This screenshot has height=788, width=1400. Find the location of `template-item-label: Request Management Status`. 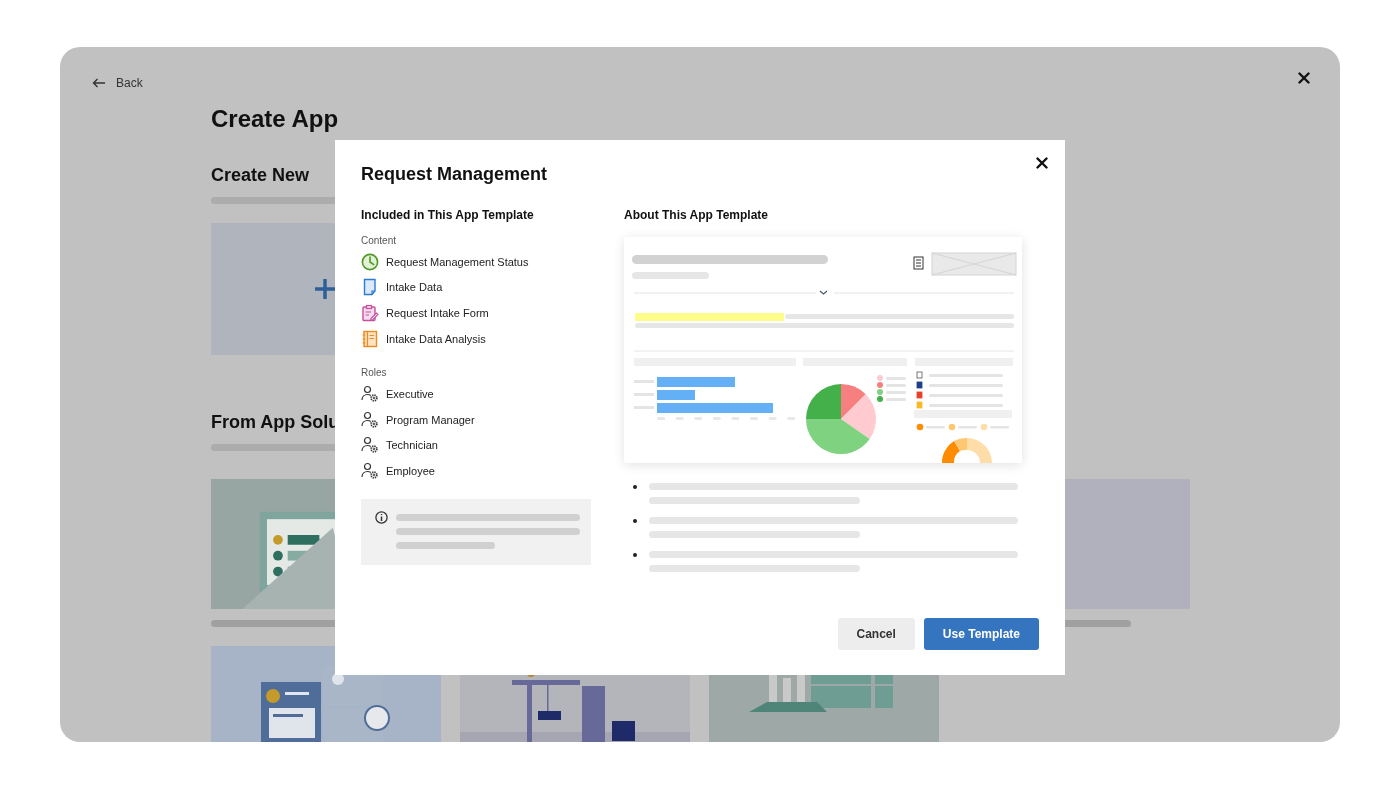

template-item-label: Request Management Status is located at coordinates (457, 261).